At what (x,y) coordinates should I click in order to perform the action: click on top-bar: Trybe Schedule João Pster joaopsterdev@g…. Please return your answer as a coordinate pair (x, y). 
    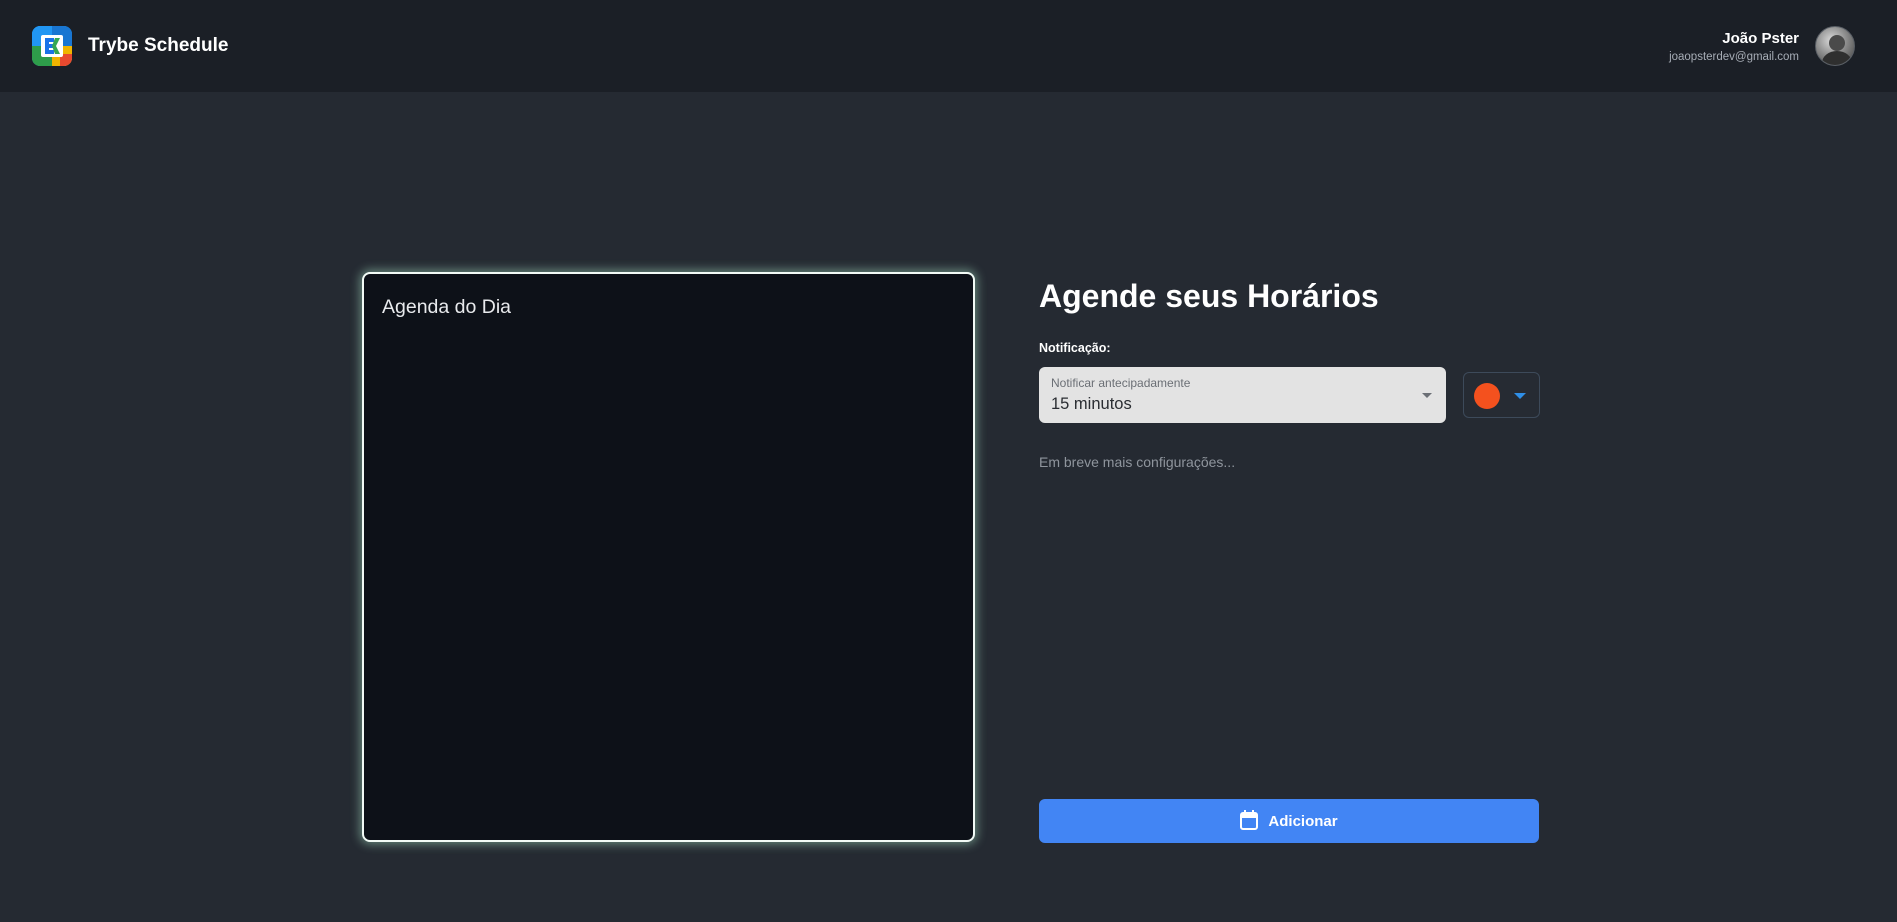
    Looking at the image, I should click on (948, 46).